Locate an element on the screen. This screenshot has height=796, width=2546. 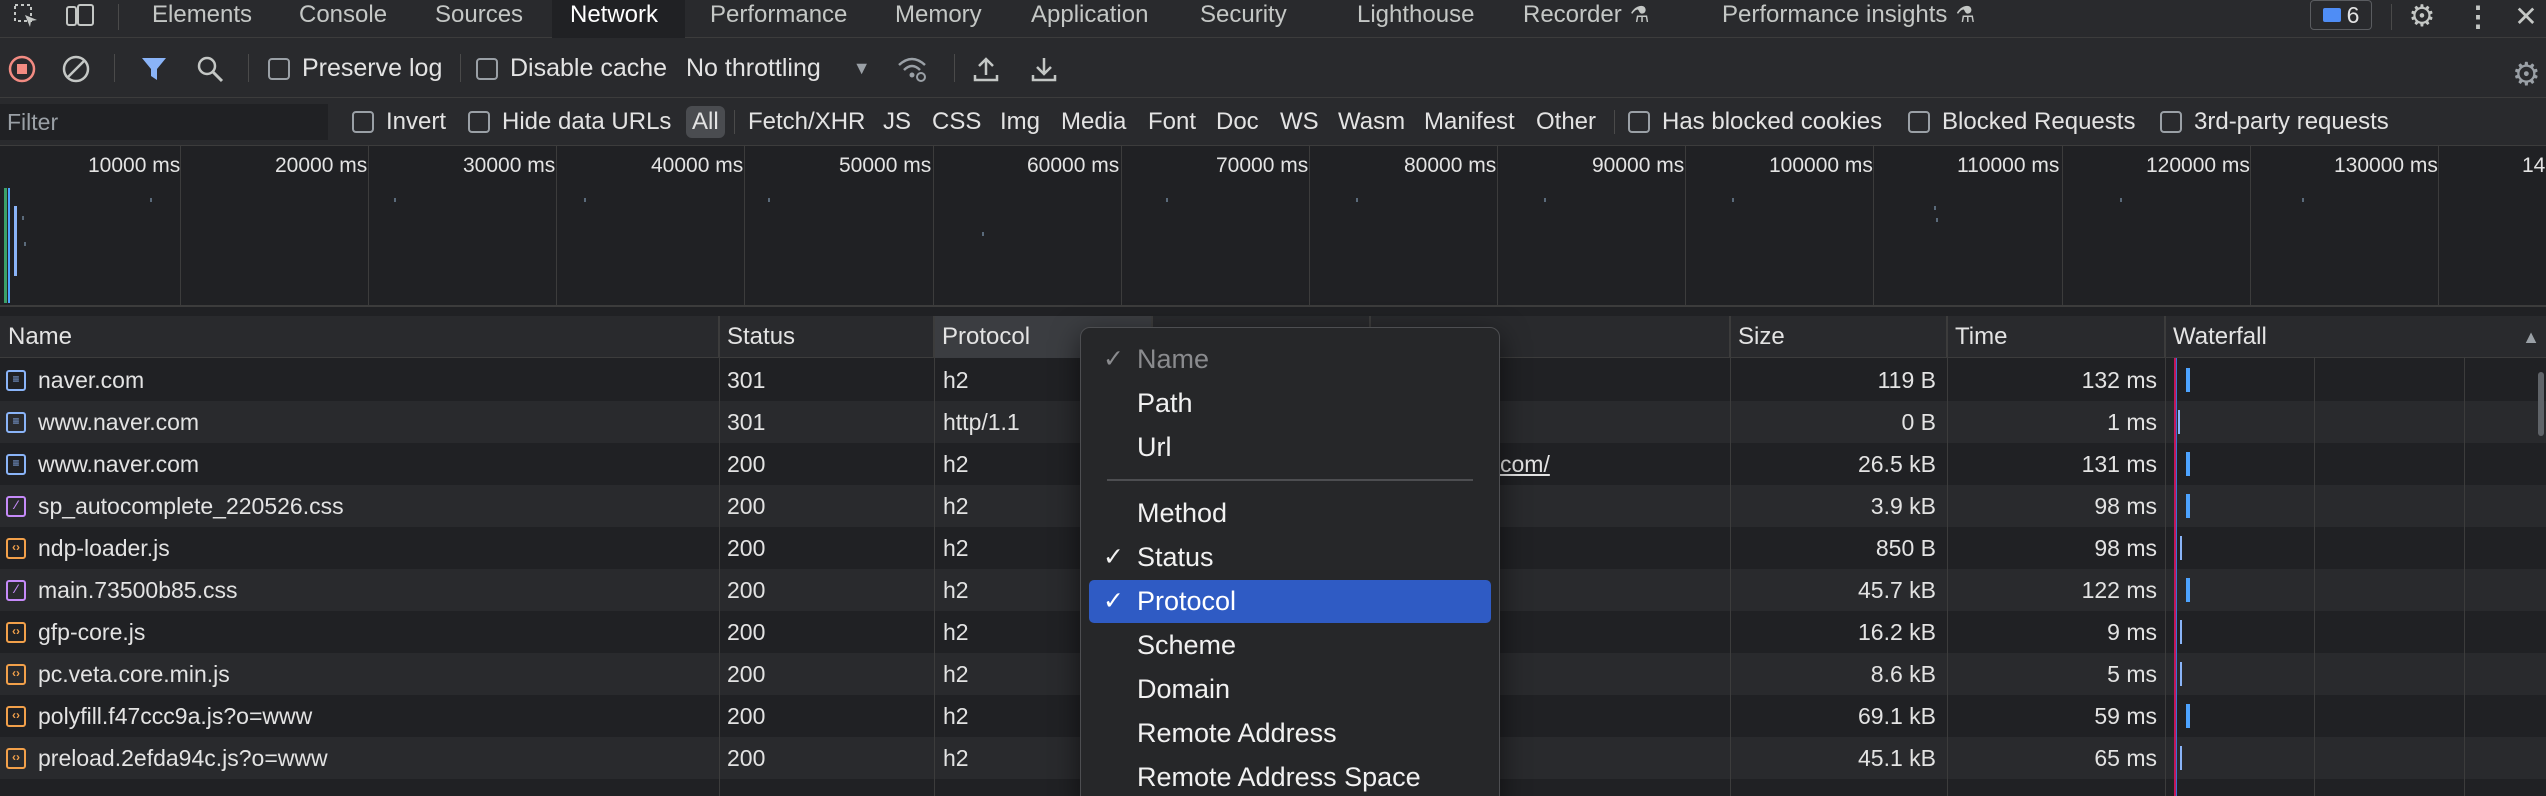
cell-name: sp_autocomplete_220526.css is located at coordinates (191, 506).